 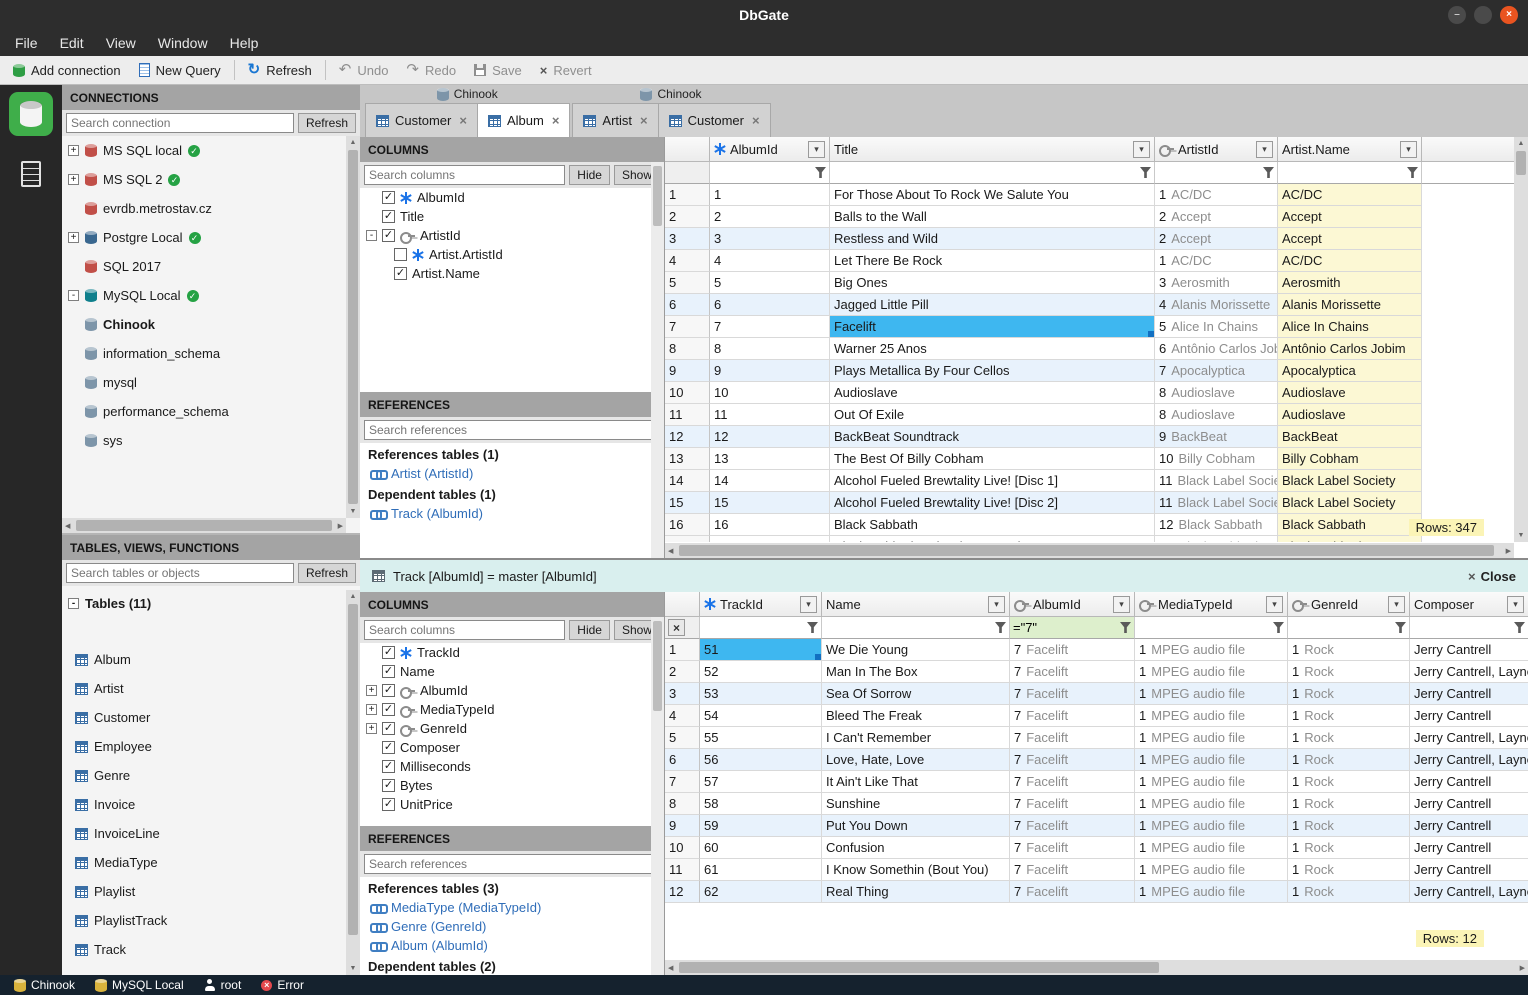 What do you see at coordinates (770, 283) in the screenshot?
I see `cell-albumid: 5` at bounding box center [770, 283].